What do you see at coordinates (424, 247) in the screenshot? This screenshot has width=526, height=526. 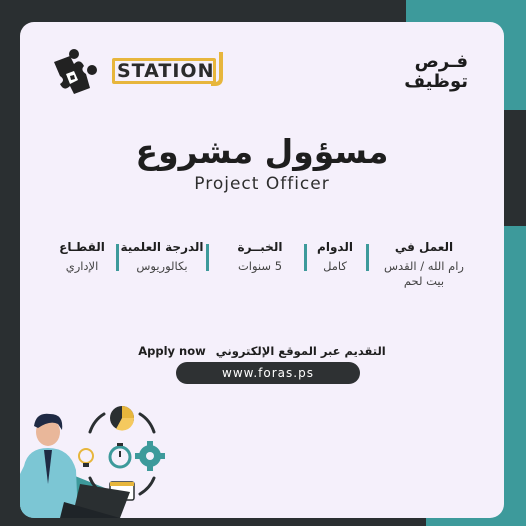 I see `detail-label: العمل في` at bounding box center [424, 247].